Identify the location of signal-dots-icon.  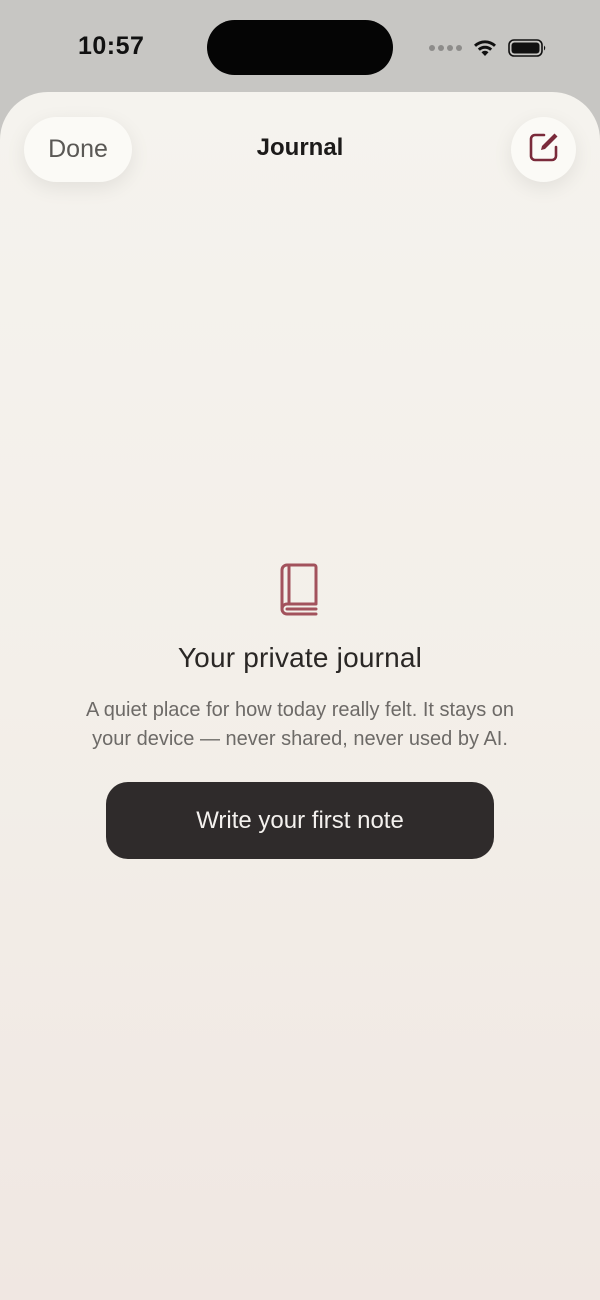
(445, 48).